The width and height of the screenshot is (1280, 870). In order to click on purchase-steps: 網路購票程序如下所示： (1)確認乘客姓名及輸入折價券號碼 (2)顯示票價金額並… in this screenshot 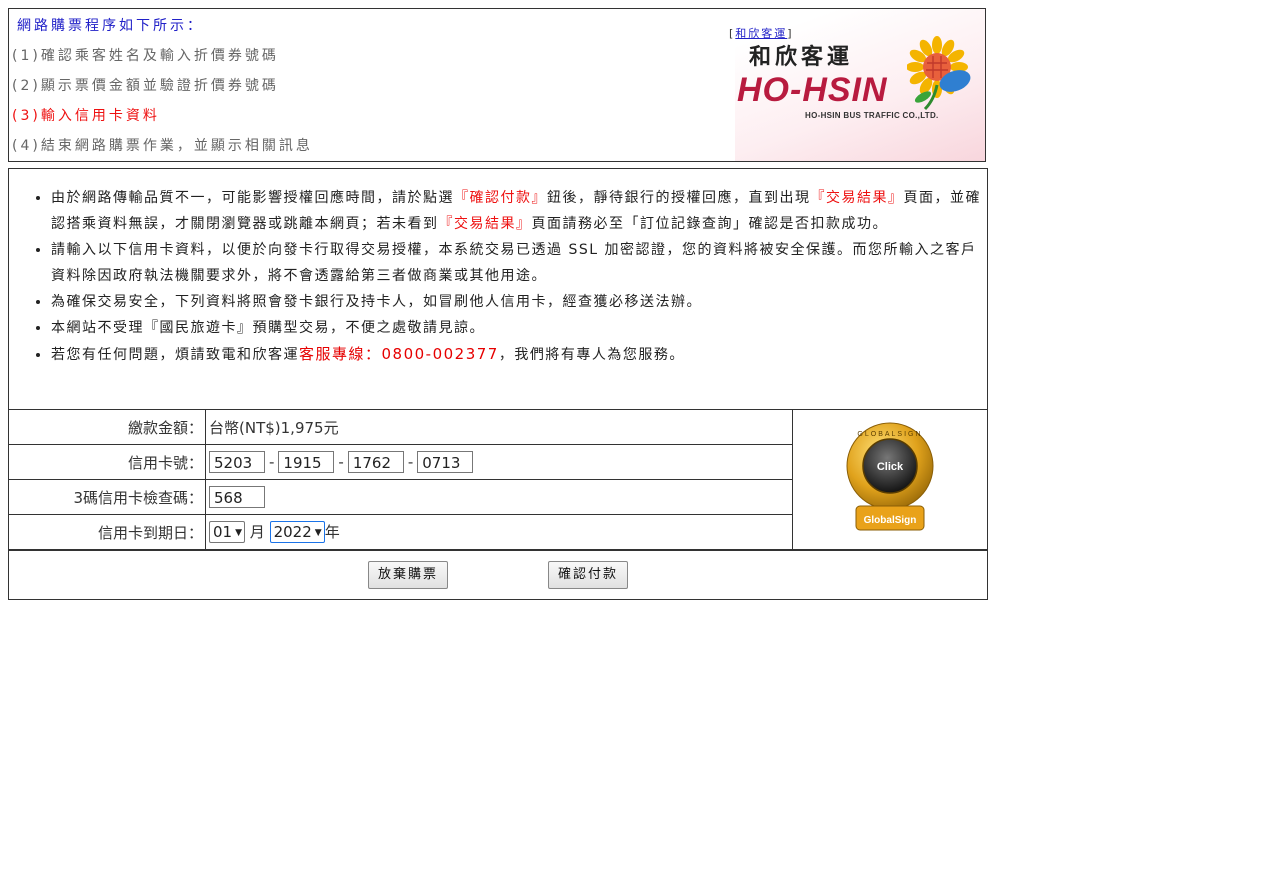, I will do `click(162, 88)`.